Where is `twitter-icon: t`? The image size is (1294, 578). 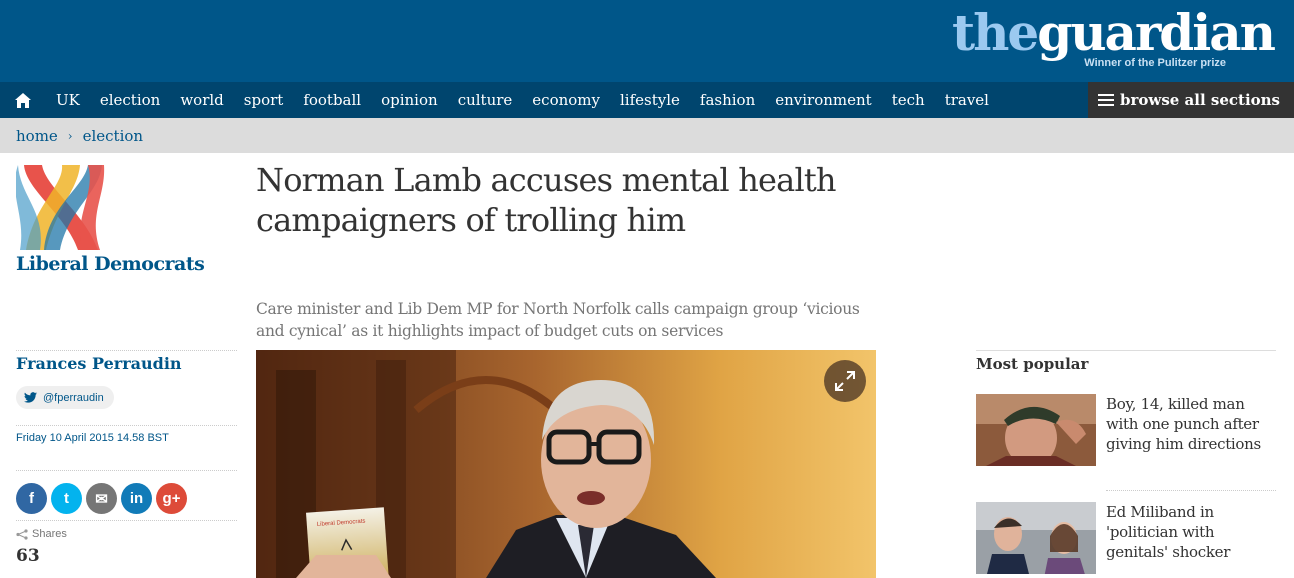 twitter-icon: t is located at coordinates (66, 498).